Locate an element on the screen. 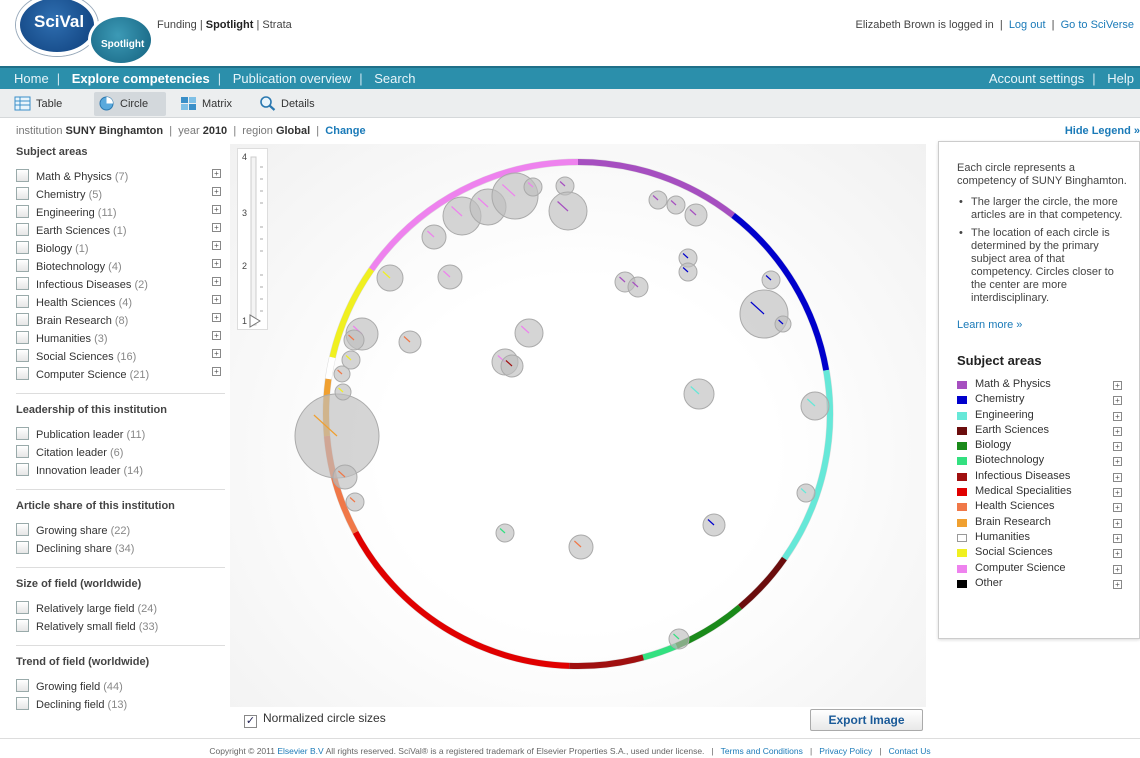  terms-link: Terms and Conditions is located at coordinates (762, 751).